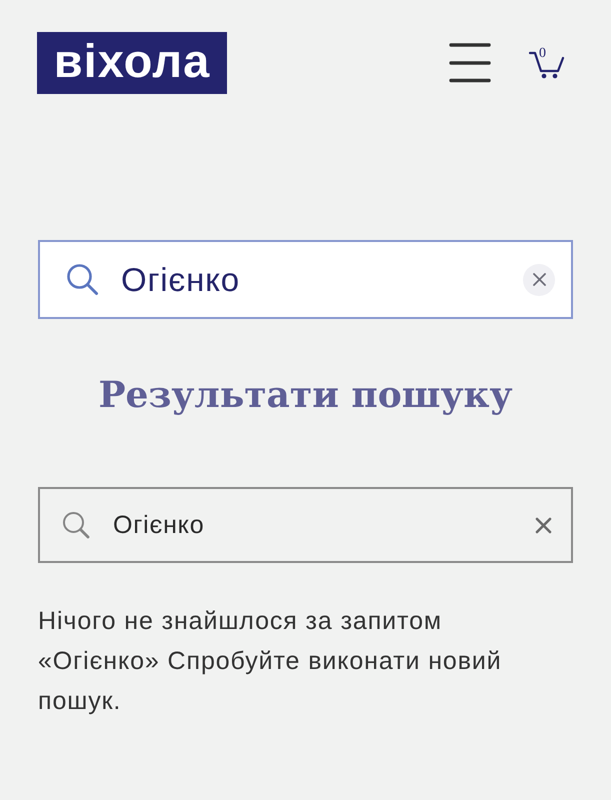 Image resolution: width=611 pixels, height=800 pixels. What do you see at coordinates (470, 63) in the screenshot?
I see `menu-icon` at bounding box center [470, 63].